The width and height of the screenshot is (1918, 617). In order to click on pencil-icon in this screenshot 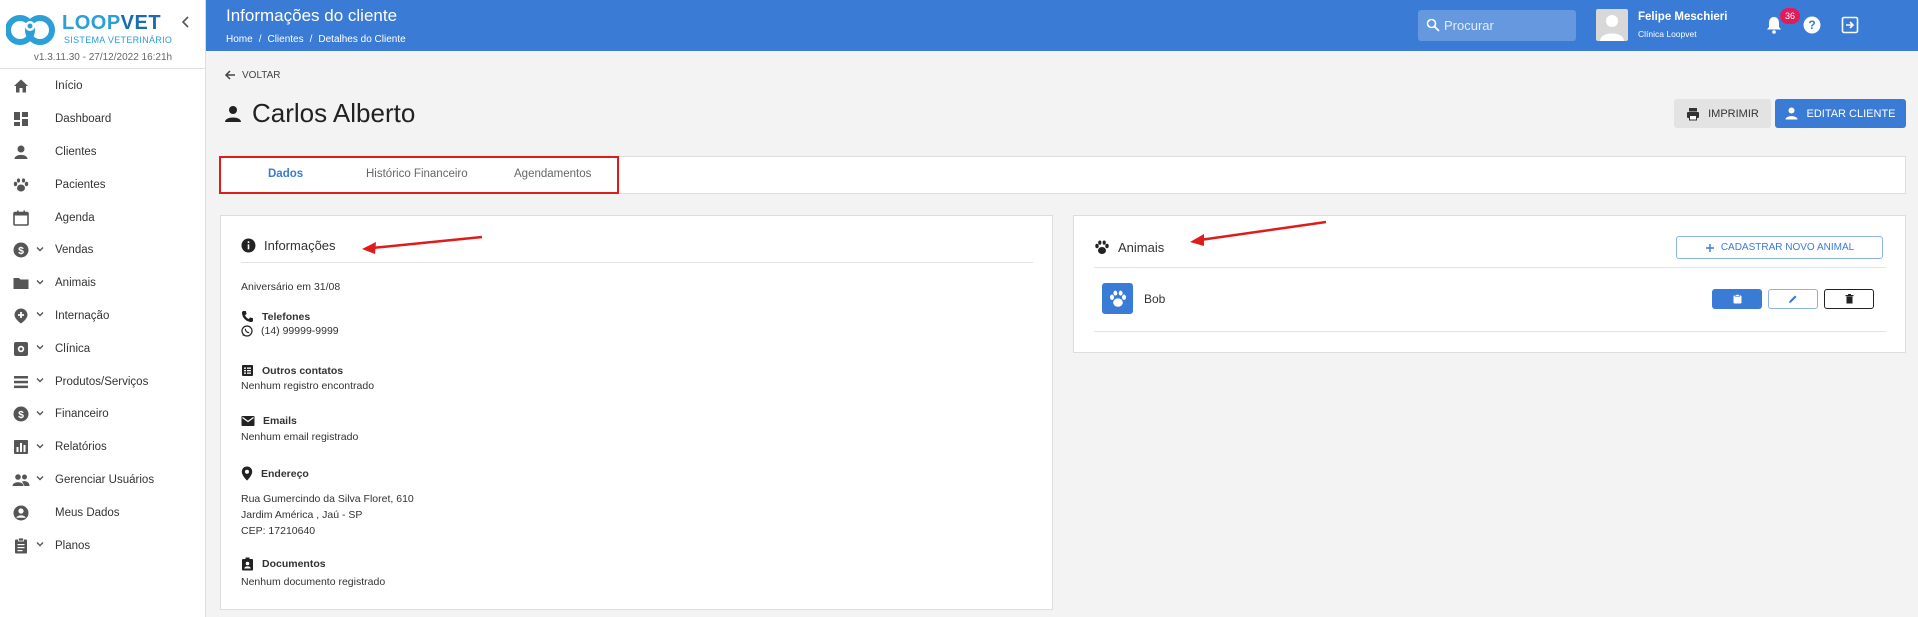, I will do `click(1793, 299)`.